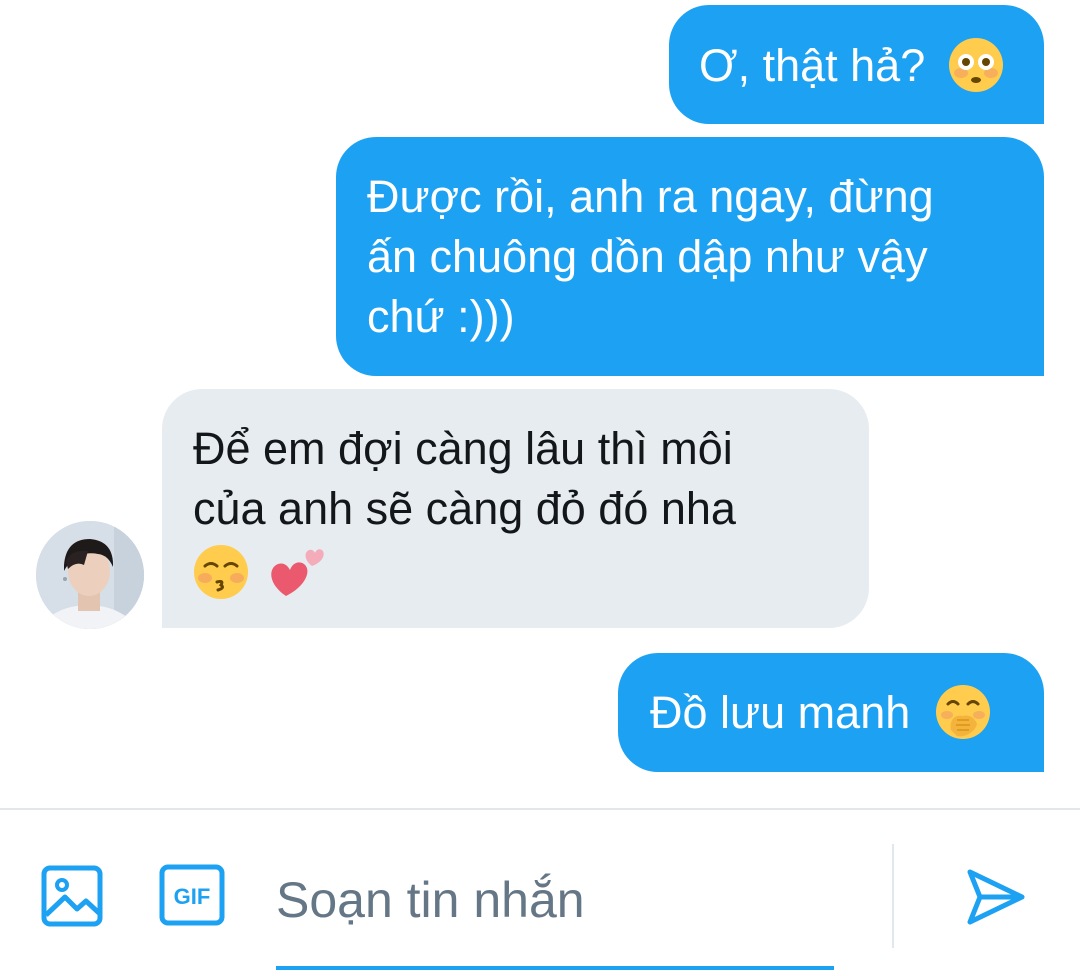 This screenshot has width=1080, height=976. What do you see at coordinates (555, 900) in the screenshot?
I see `message-input` at bounding box center [555, 900].